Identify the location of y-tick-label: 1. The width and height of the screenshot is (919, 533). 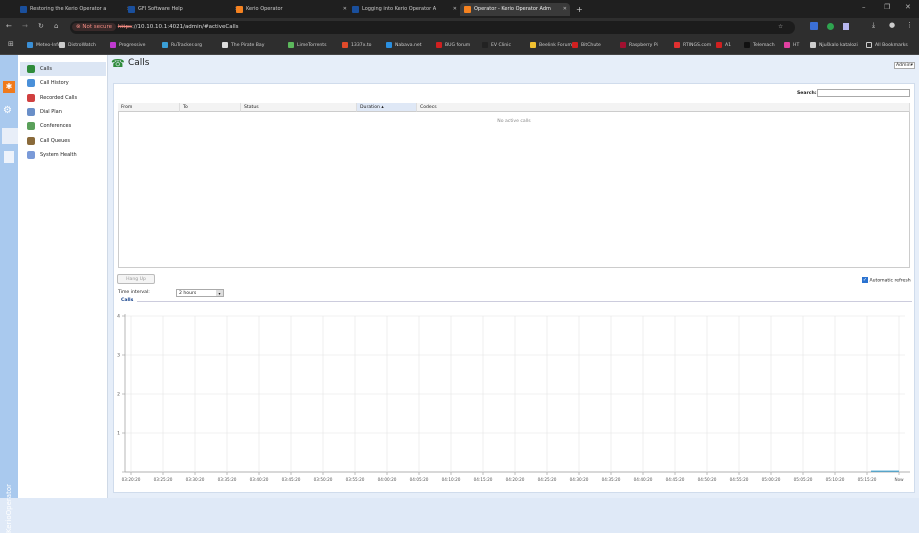
(118, 434).